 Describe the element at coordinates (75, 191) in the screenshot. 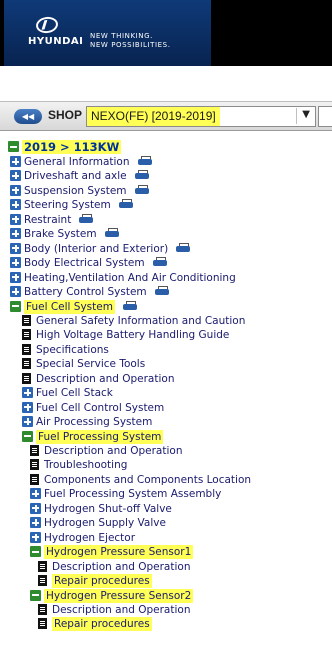

I see `tree-item-label: Suspension System` at that location.